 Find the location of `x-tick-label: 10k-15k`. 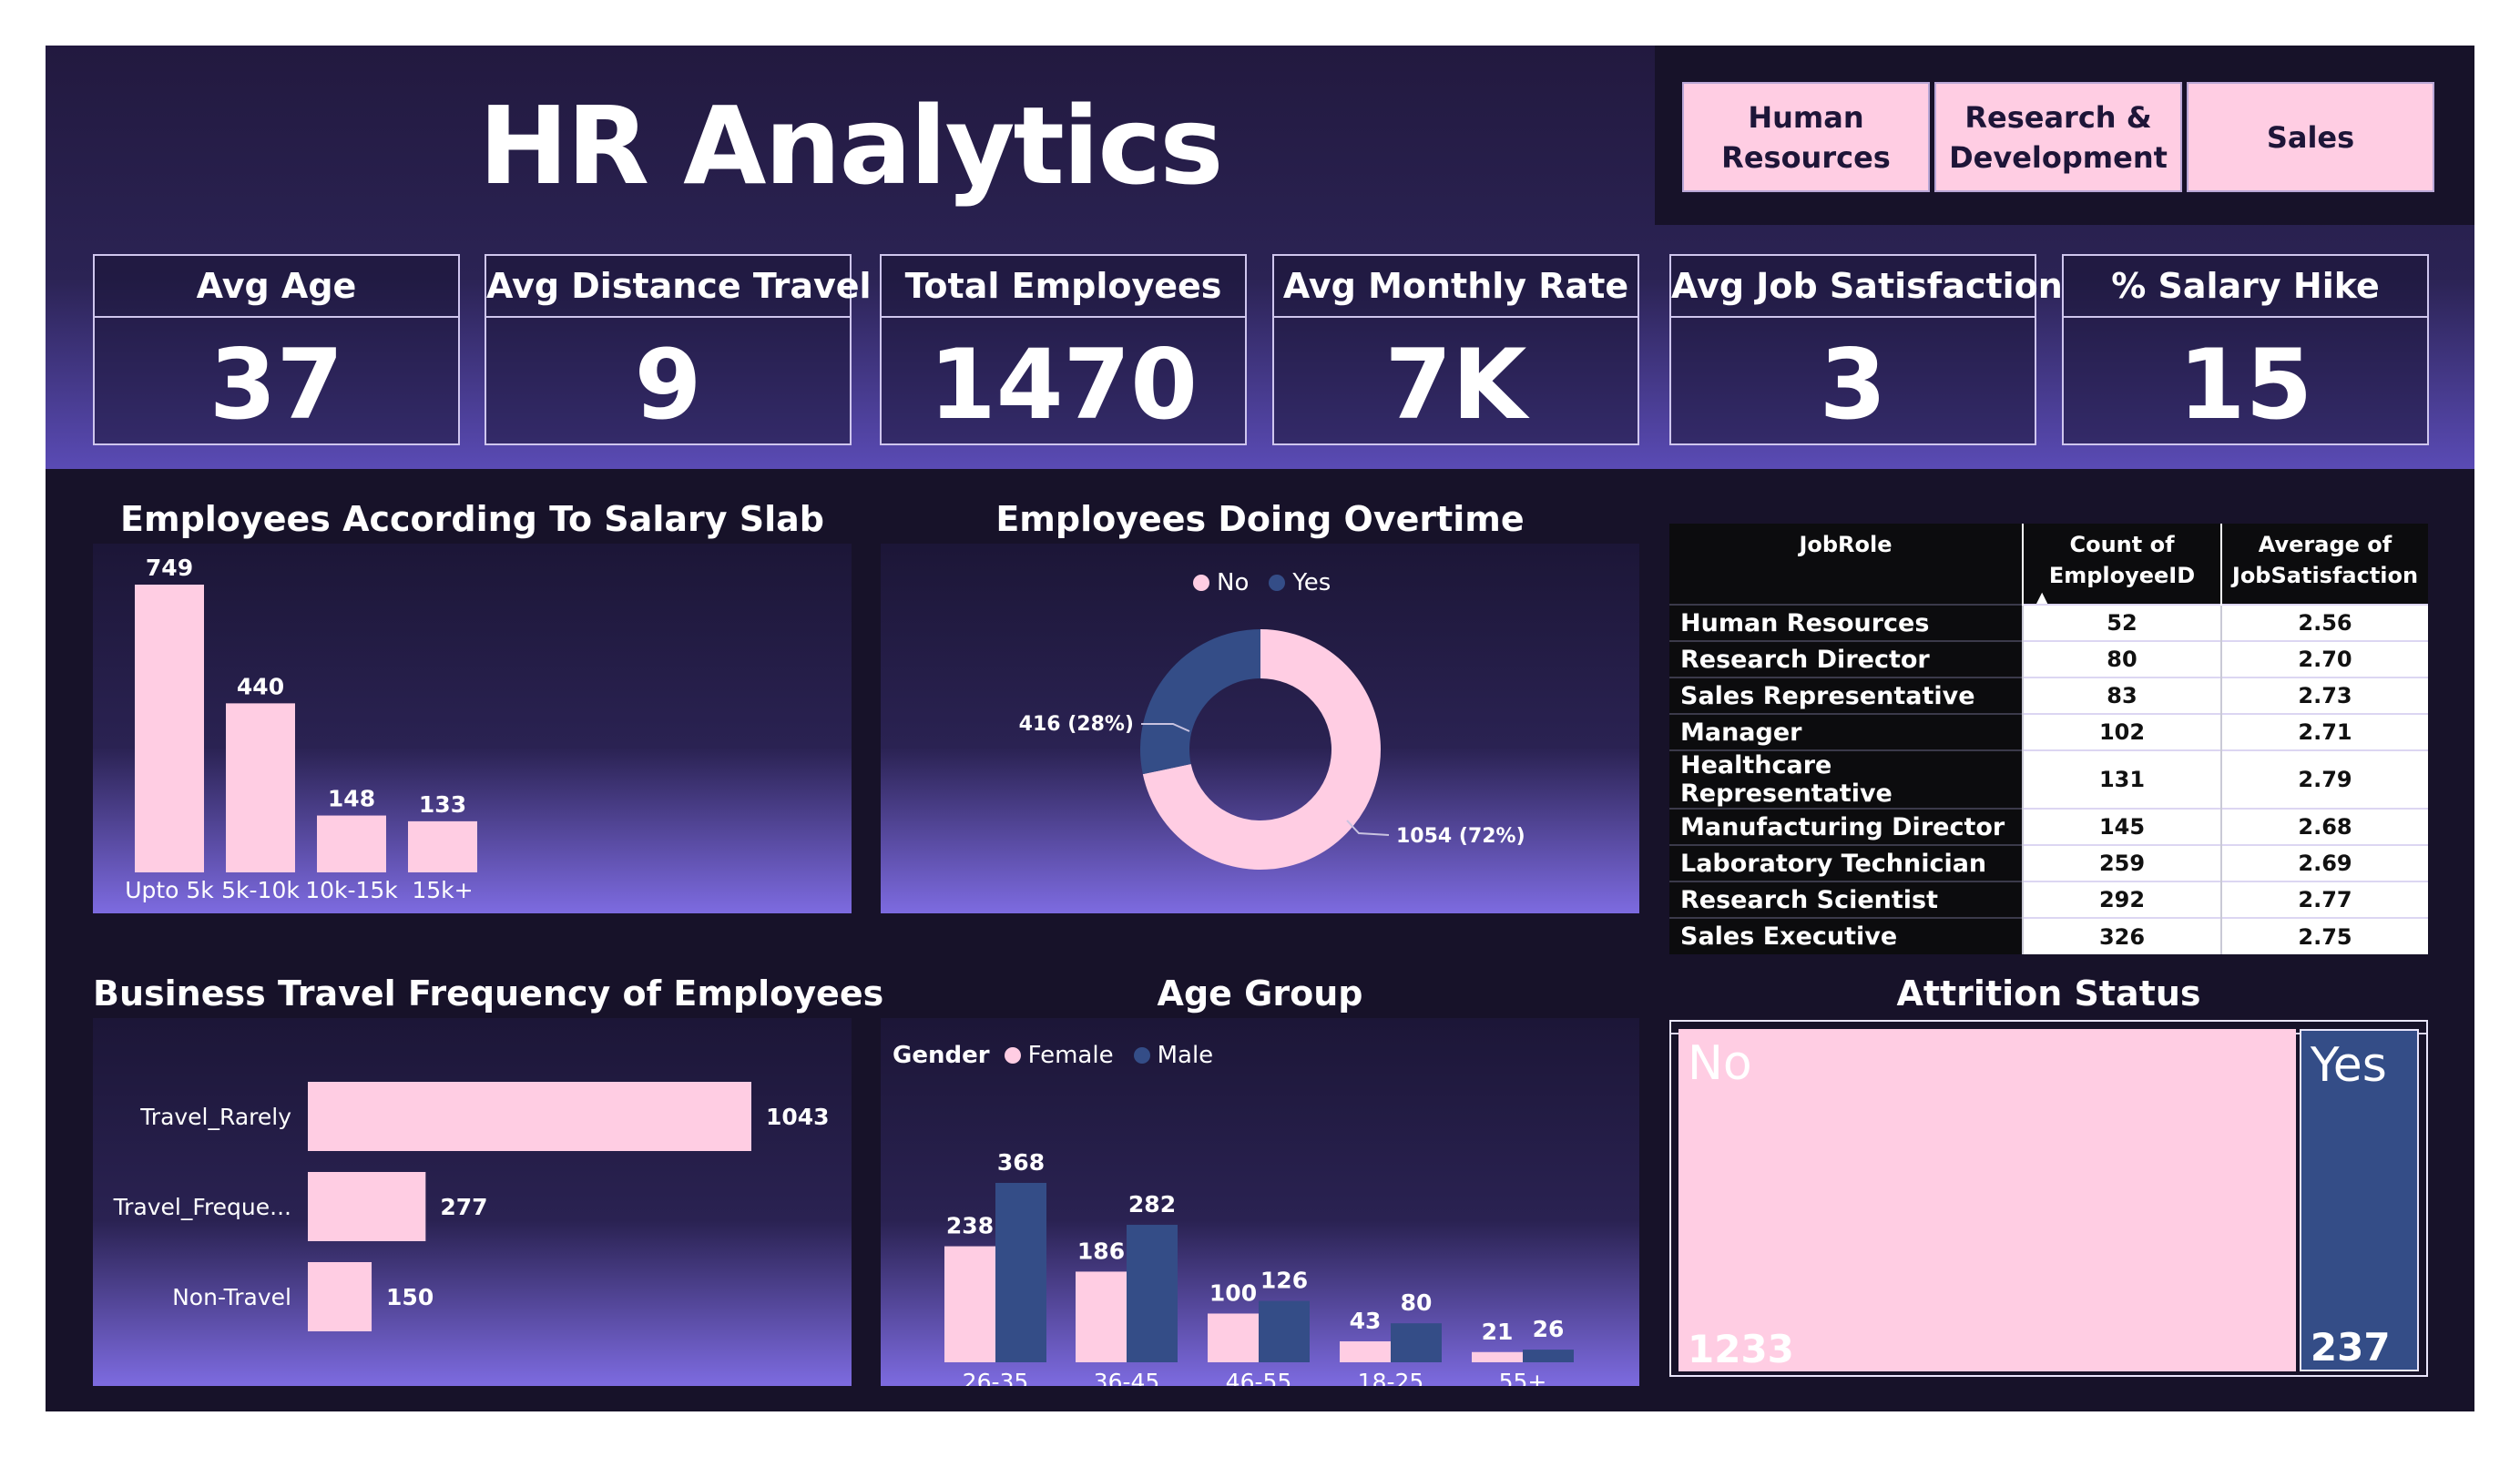

x-tick-label: 10k-15k is located at coordinates (351, 890).